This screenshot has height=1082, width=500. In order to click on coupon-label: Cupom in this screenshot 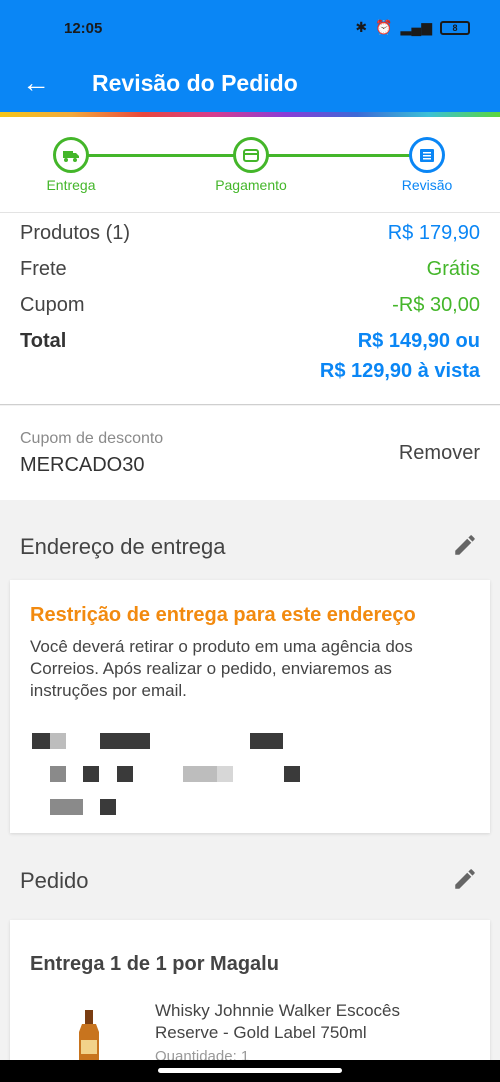, I will do `click(52, 305)`.